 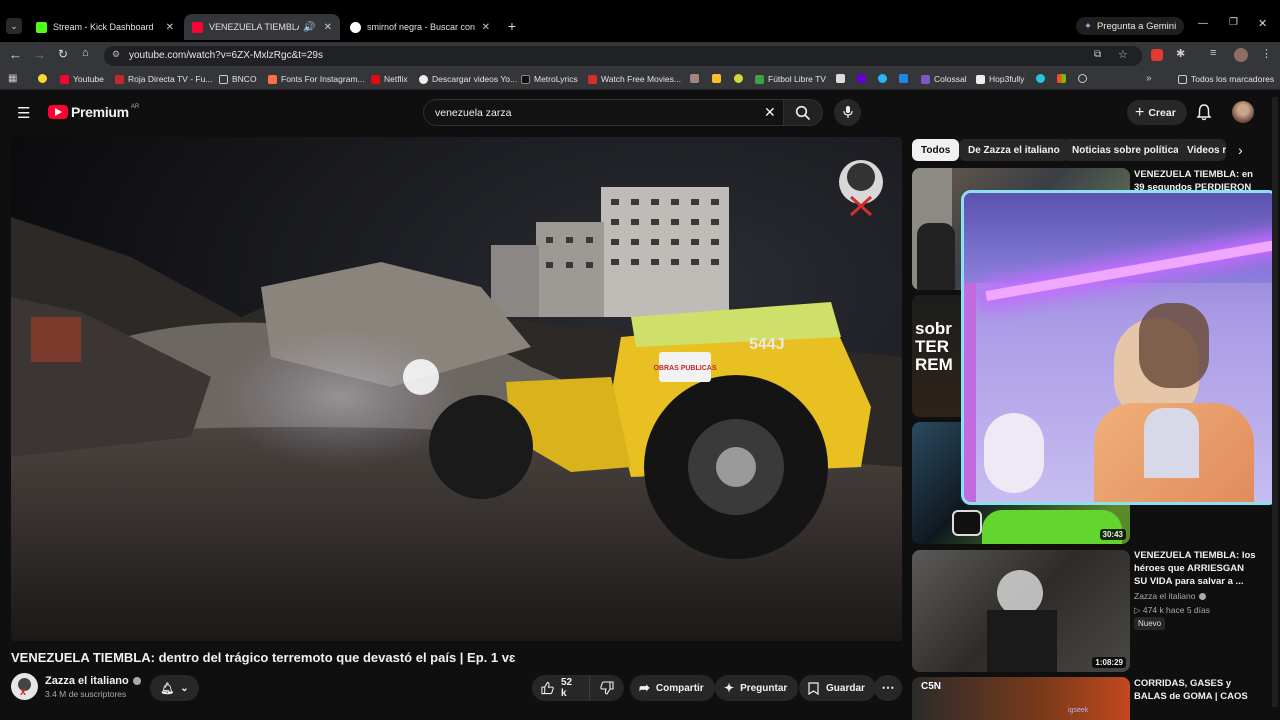 What do you see at coordinates (87, 681) in the screenshot?
I see `channel-name: Zazza el italiano` at bounding box center [87, 681].